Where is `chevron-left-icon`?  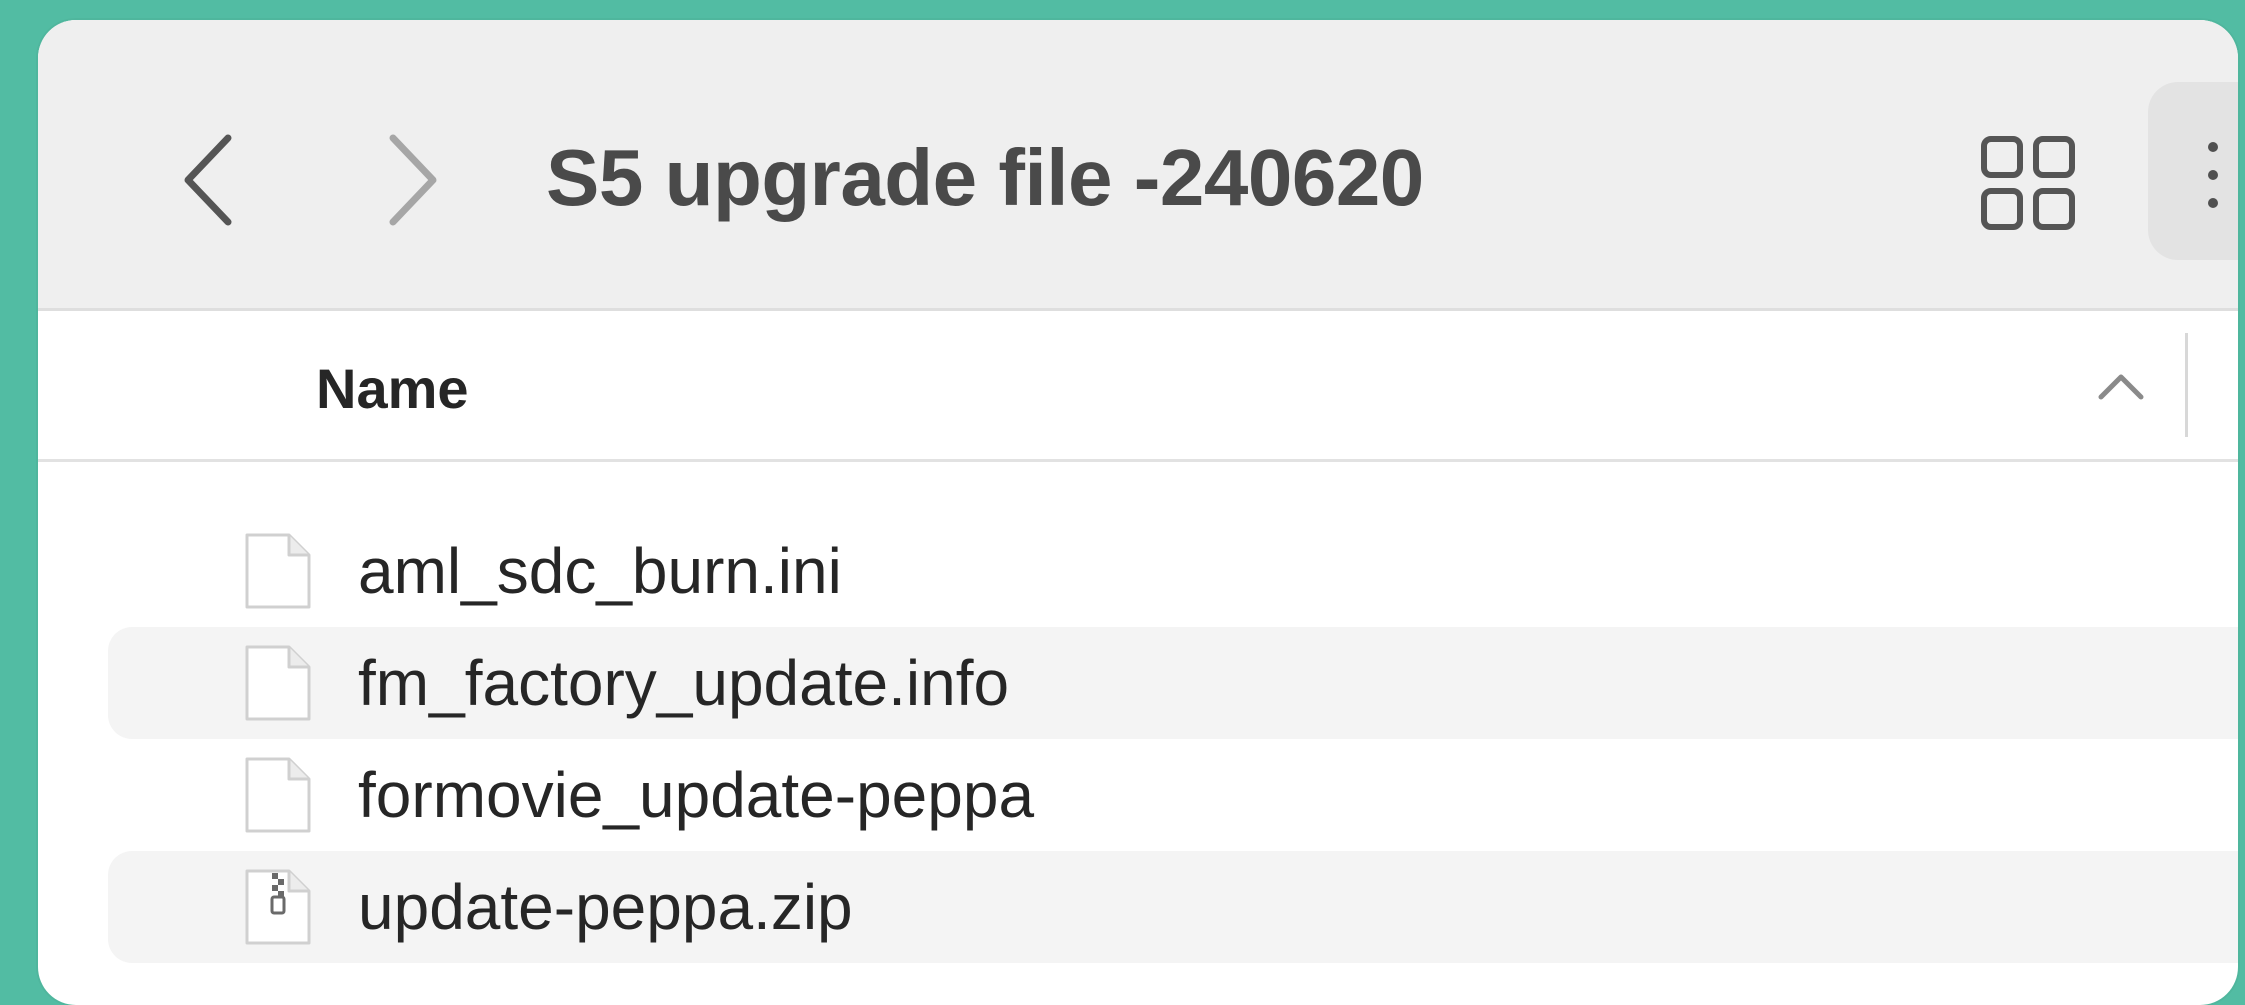 chevron-left-icon is located at coordinates (208, 180).